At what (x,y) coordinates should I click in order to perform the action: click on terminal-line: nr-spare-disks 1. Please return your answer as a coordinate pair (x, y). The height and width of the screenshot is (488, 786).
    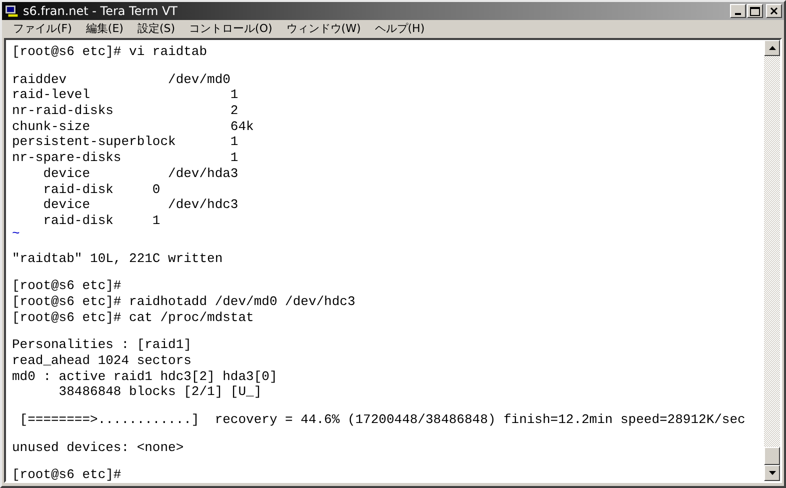
    Looking at the image, I should click on (126, 158).